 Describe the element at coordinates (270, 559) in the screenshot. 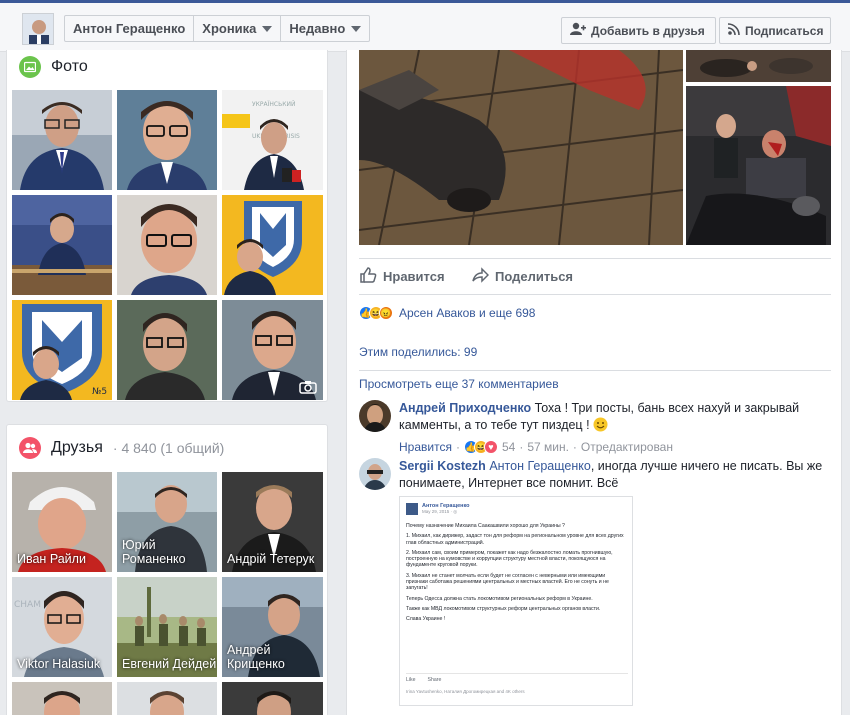

I see `friend-name: Андрій Тетерук` at that location.